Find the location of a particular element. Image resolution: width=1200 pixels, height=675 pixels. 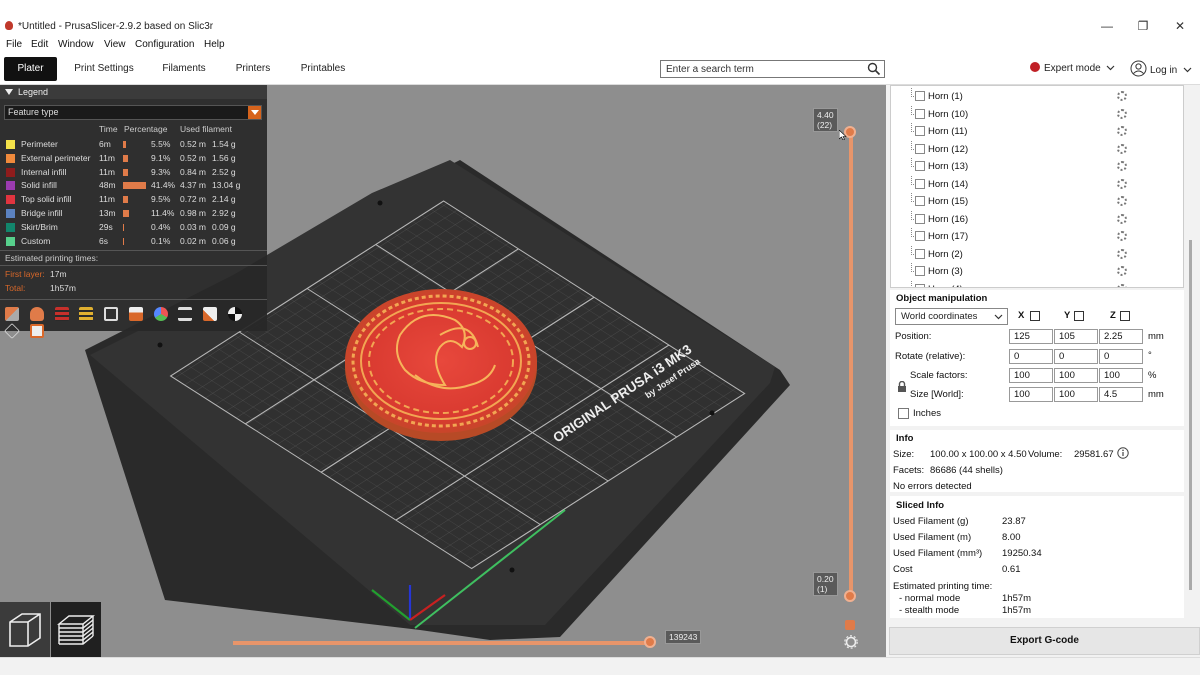

inches-checkbox is located at coordinates (903, 413).